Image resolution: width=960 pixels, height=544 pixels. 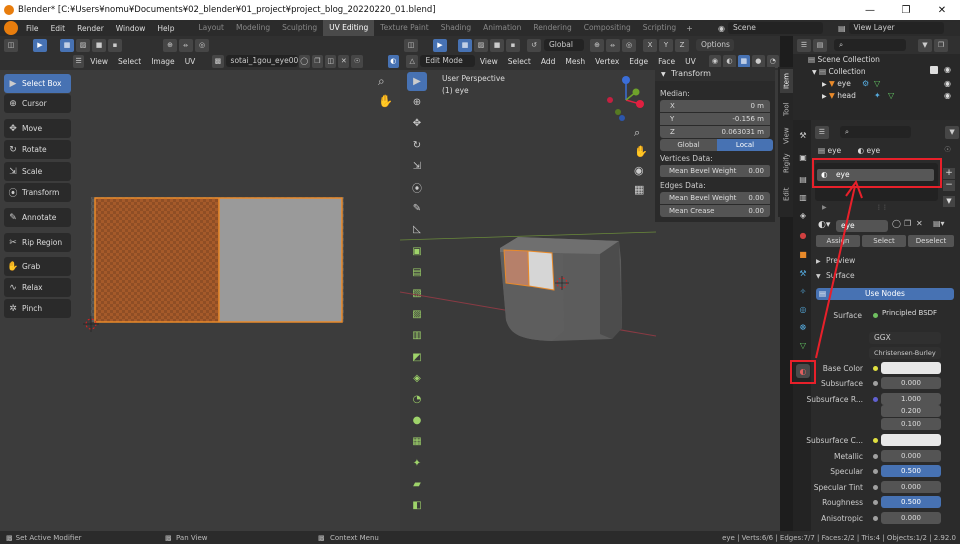 What do you see at coordinates (839, 71) in the screenshot?
I see `collection-row: ▼ ▤ Collection` at bounding box center [839, 71].